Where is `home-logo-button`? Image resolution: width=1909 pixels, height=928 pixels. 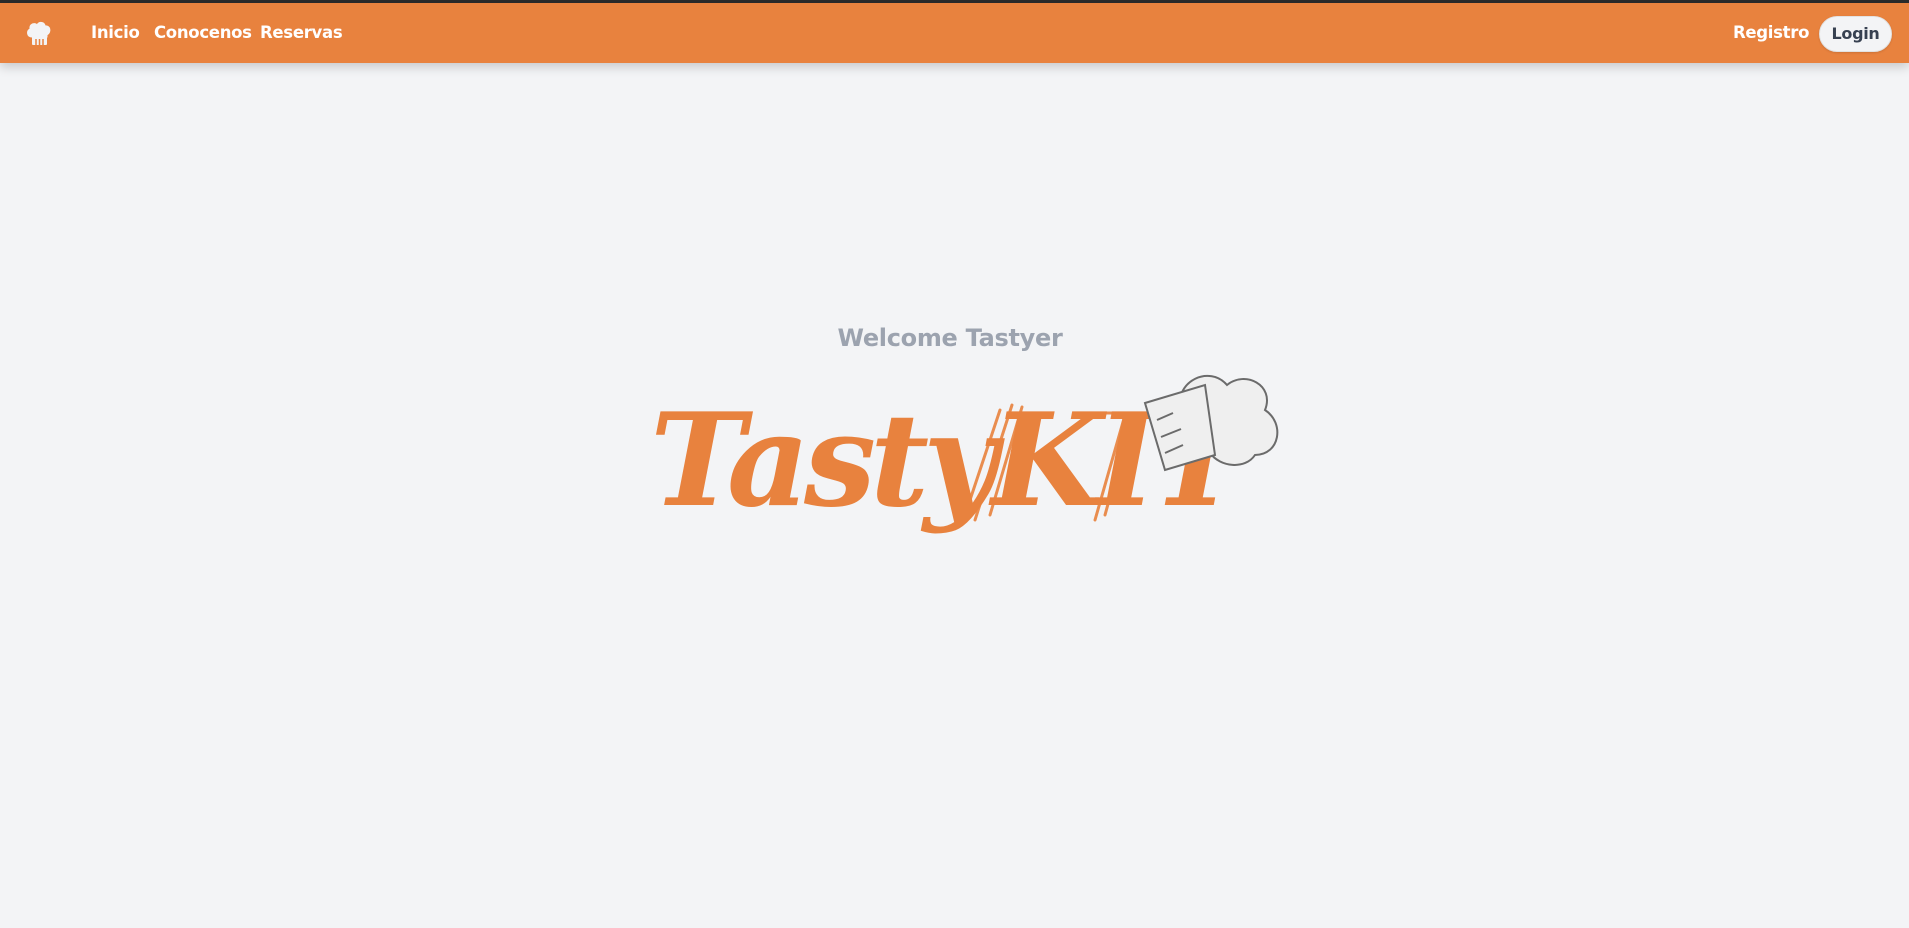 home-logo-button is located at coordinates (39, 34).